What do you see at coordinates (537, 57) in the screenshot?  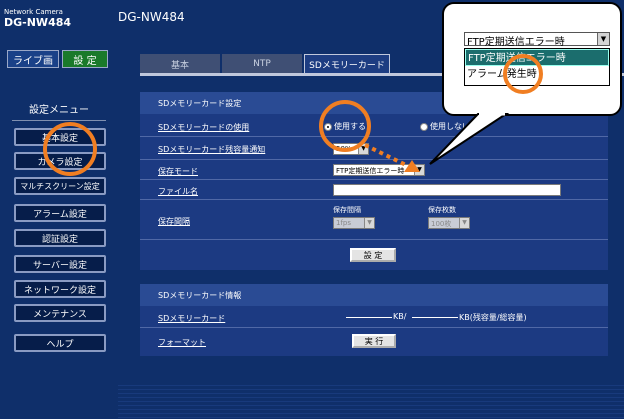 I see `option-ftp-error: FTP定期送信エラー時` at bounding box center [537, 57].